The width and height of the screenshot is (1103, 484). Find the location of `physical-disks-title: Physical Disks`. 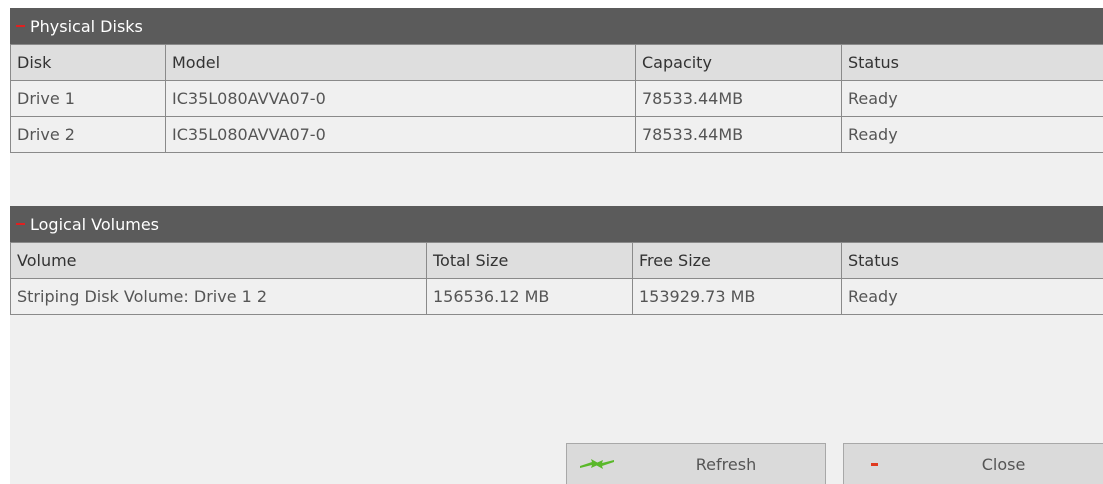

physical-disks-title: Physical Disks is located at coordinates (86, 26).